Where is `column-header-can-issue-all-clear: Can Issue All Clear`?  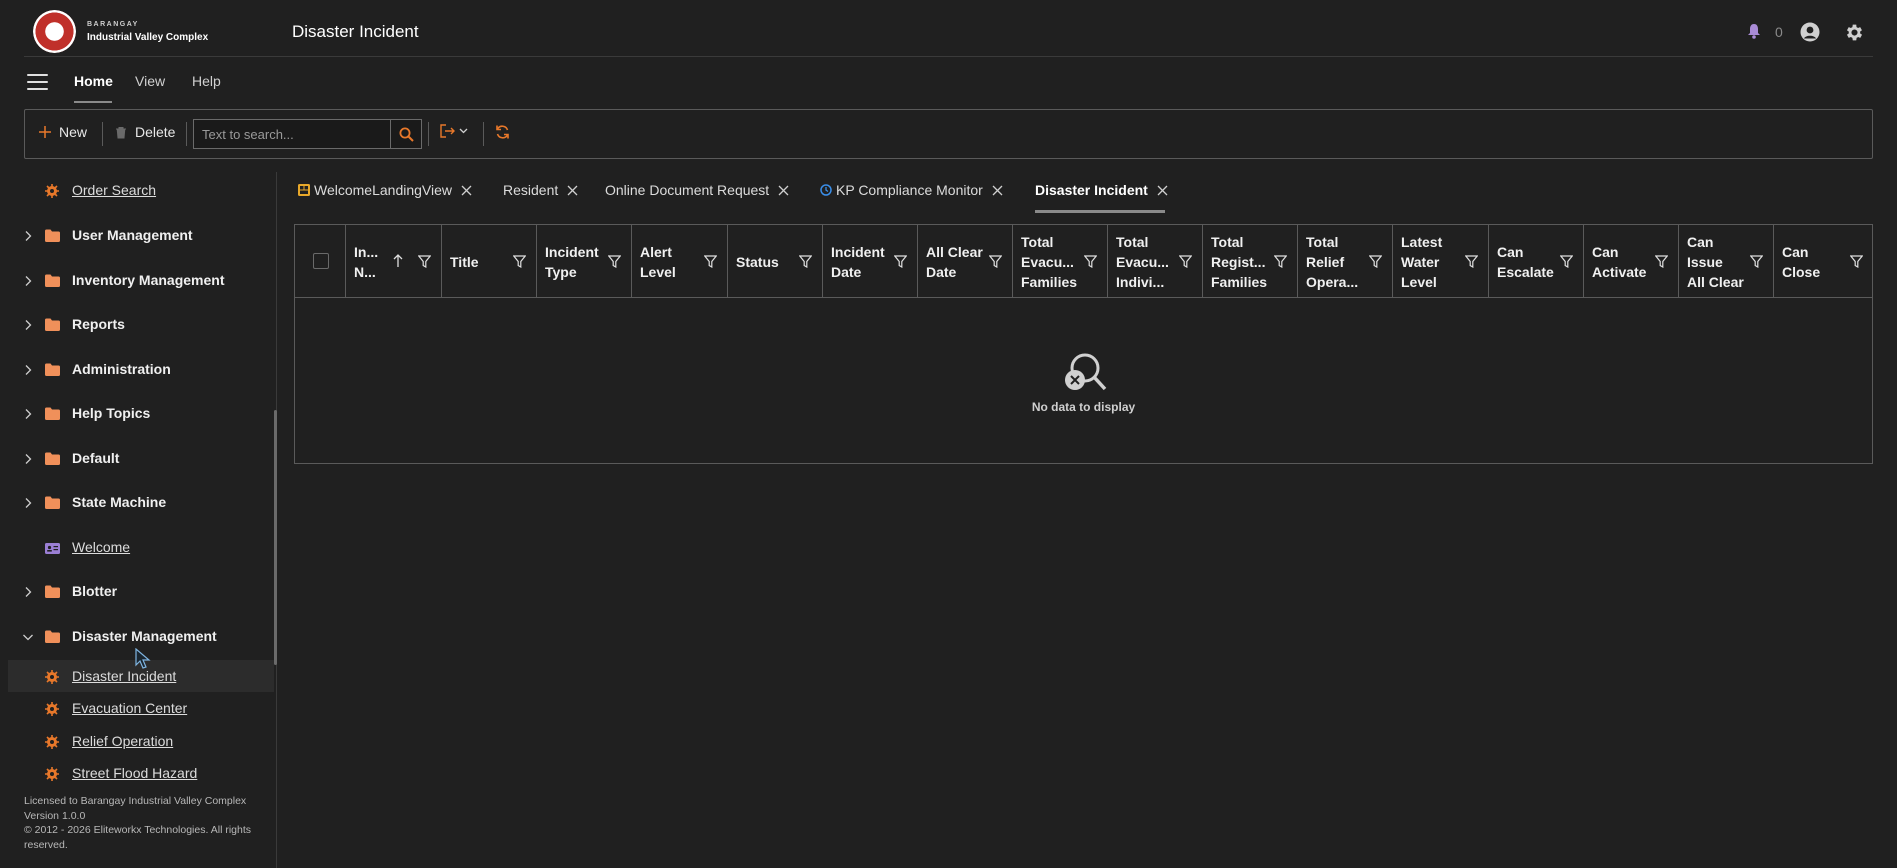
column-header-can-issue-all-clear: Can Issue All Clear is located at coordinates (1725, 261).